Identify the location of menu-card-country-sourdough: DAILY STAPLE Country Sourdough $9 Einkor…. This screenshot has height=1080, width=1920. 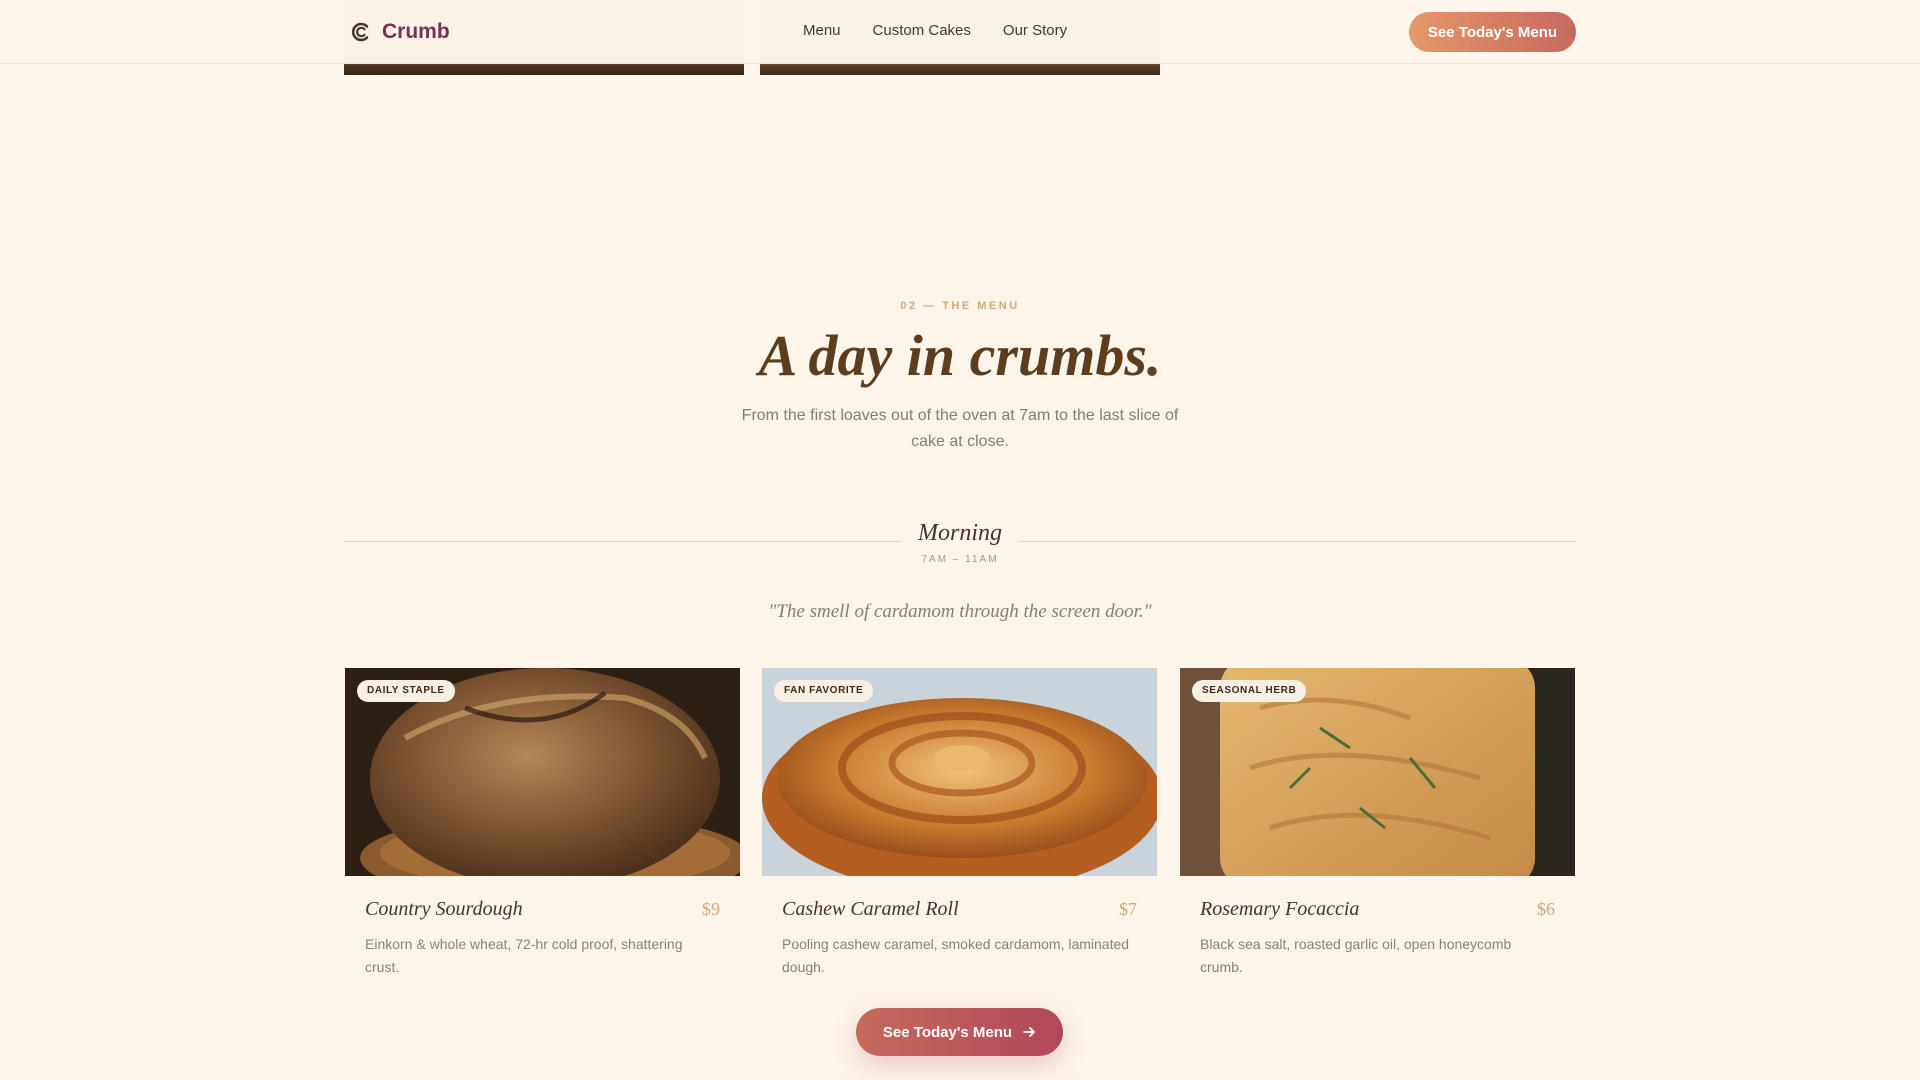
(542, 823).